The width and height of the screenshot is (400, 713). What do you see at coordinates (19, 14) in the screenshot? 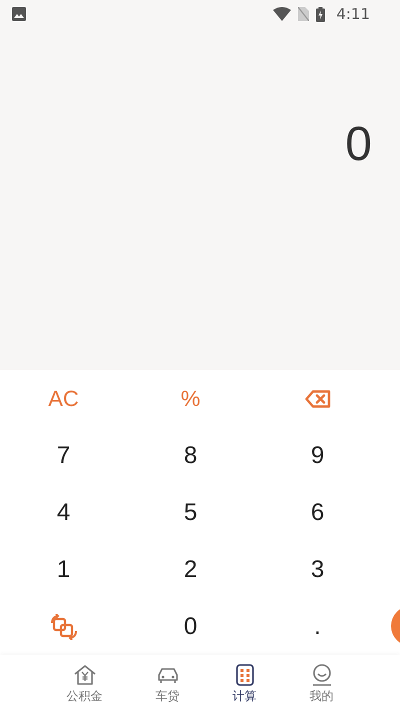
I see `image-icon` at bounding box center [19, 14].